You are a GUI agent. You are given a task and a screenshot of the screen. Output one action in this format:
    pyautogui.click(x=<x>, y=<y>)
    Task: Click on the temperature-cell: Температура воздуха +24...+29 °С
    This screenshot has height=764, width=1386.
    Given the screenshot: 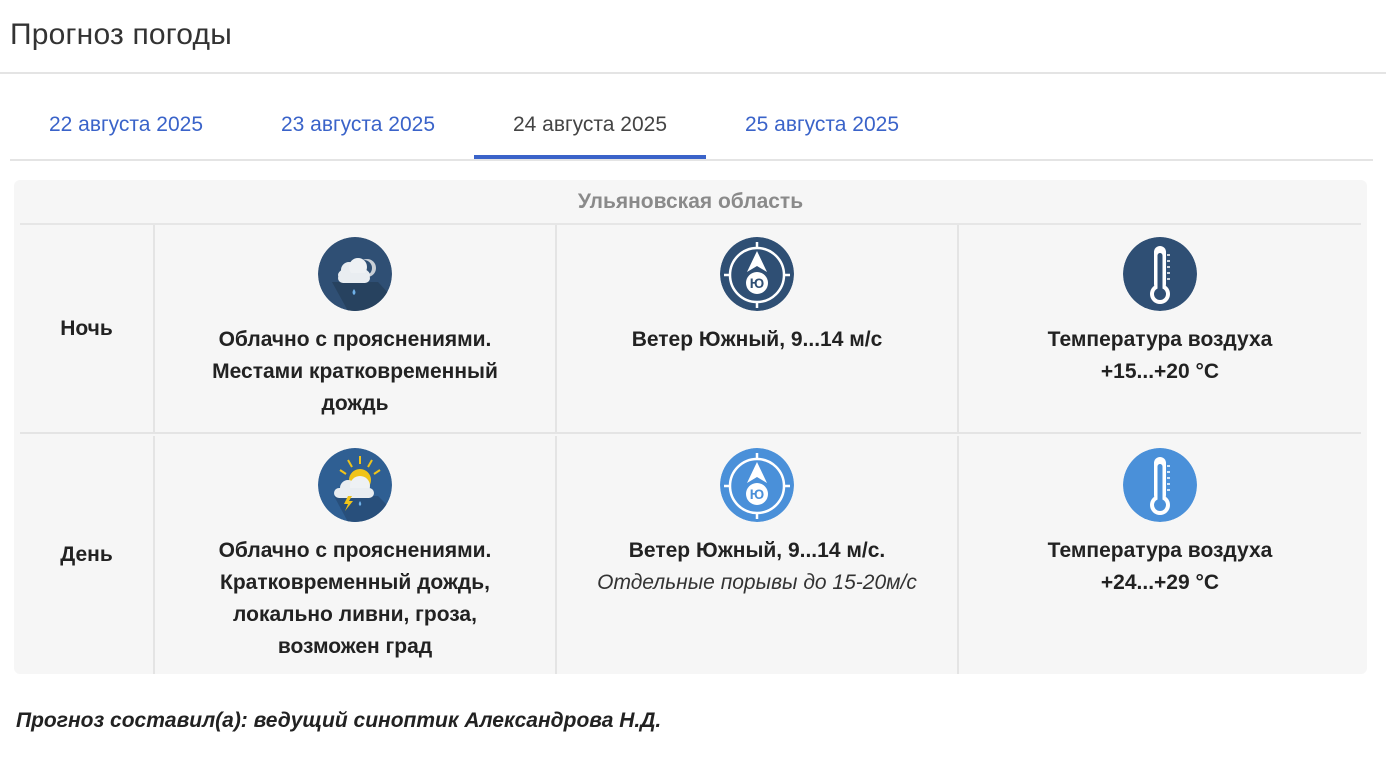 What is the action you would take?
    pyautogui.click(x=1160, y=555)
    